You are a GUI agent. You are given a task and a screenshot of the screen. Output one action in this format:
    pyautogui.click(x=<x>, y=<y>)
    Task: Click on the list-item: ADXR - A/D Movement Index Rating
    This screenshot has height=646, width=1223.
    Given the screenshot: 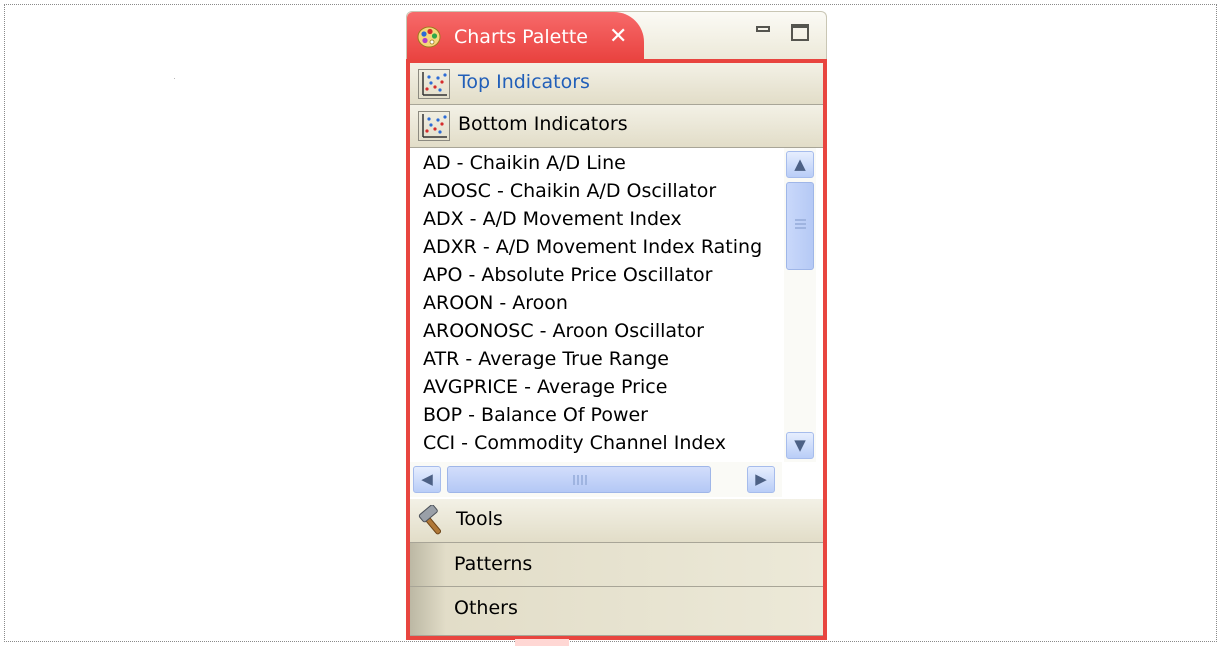 What is the action you would take?
    pyautogui.click(x=592, y=247)
    